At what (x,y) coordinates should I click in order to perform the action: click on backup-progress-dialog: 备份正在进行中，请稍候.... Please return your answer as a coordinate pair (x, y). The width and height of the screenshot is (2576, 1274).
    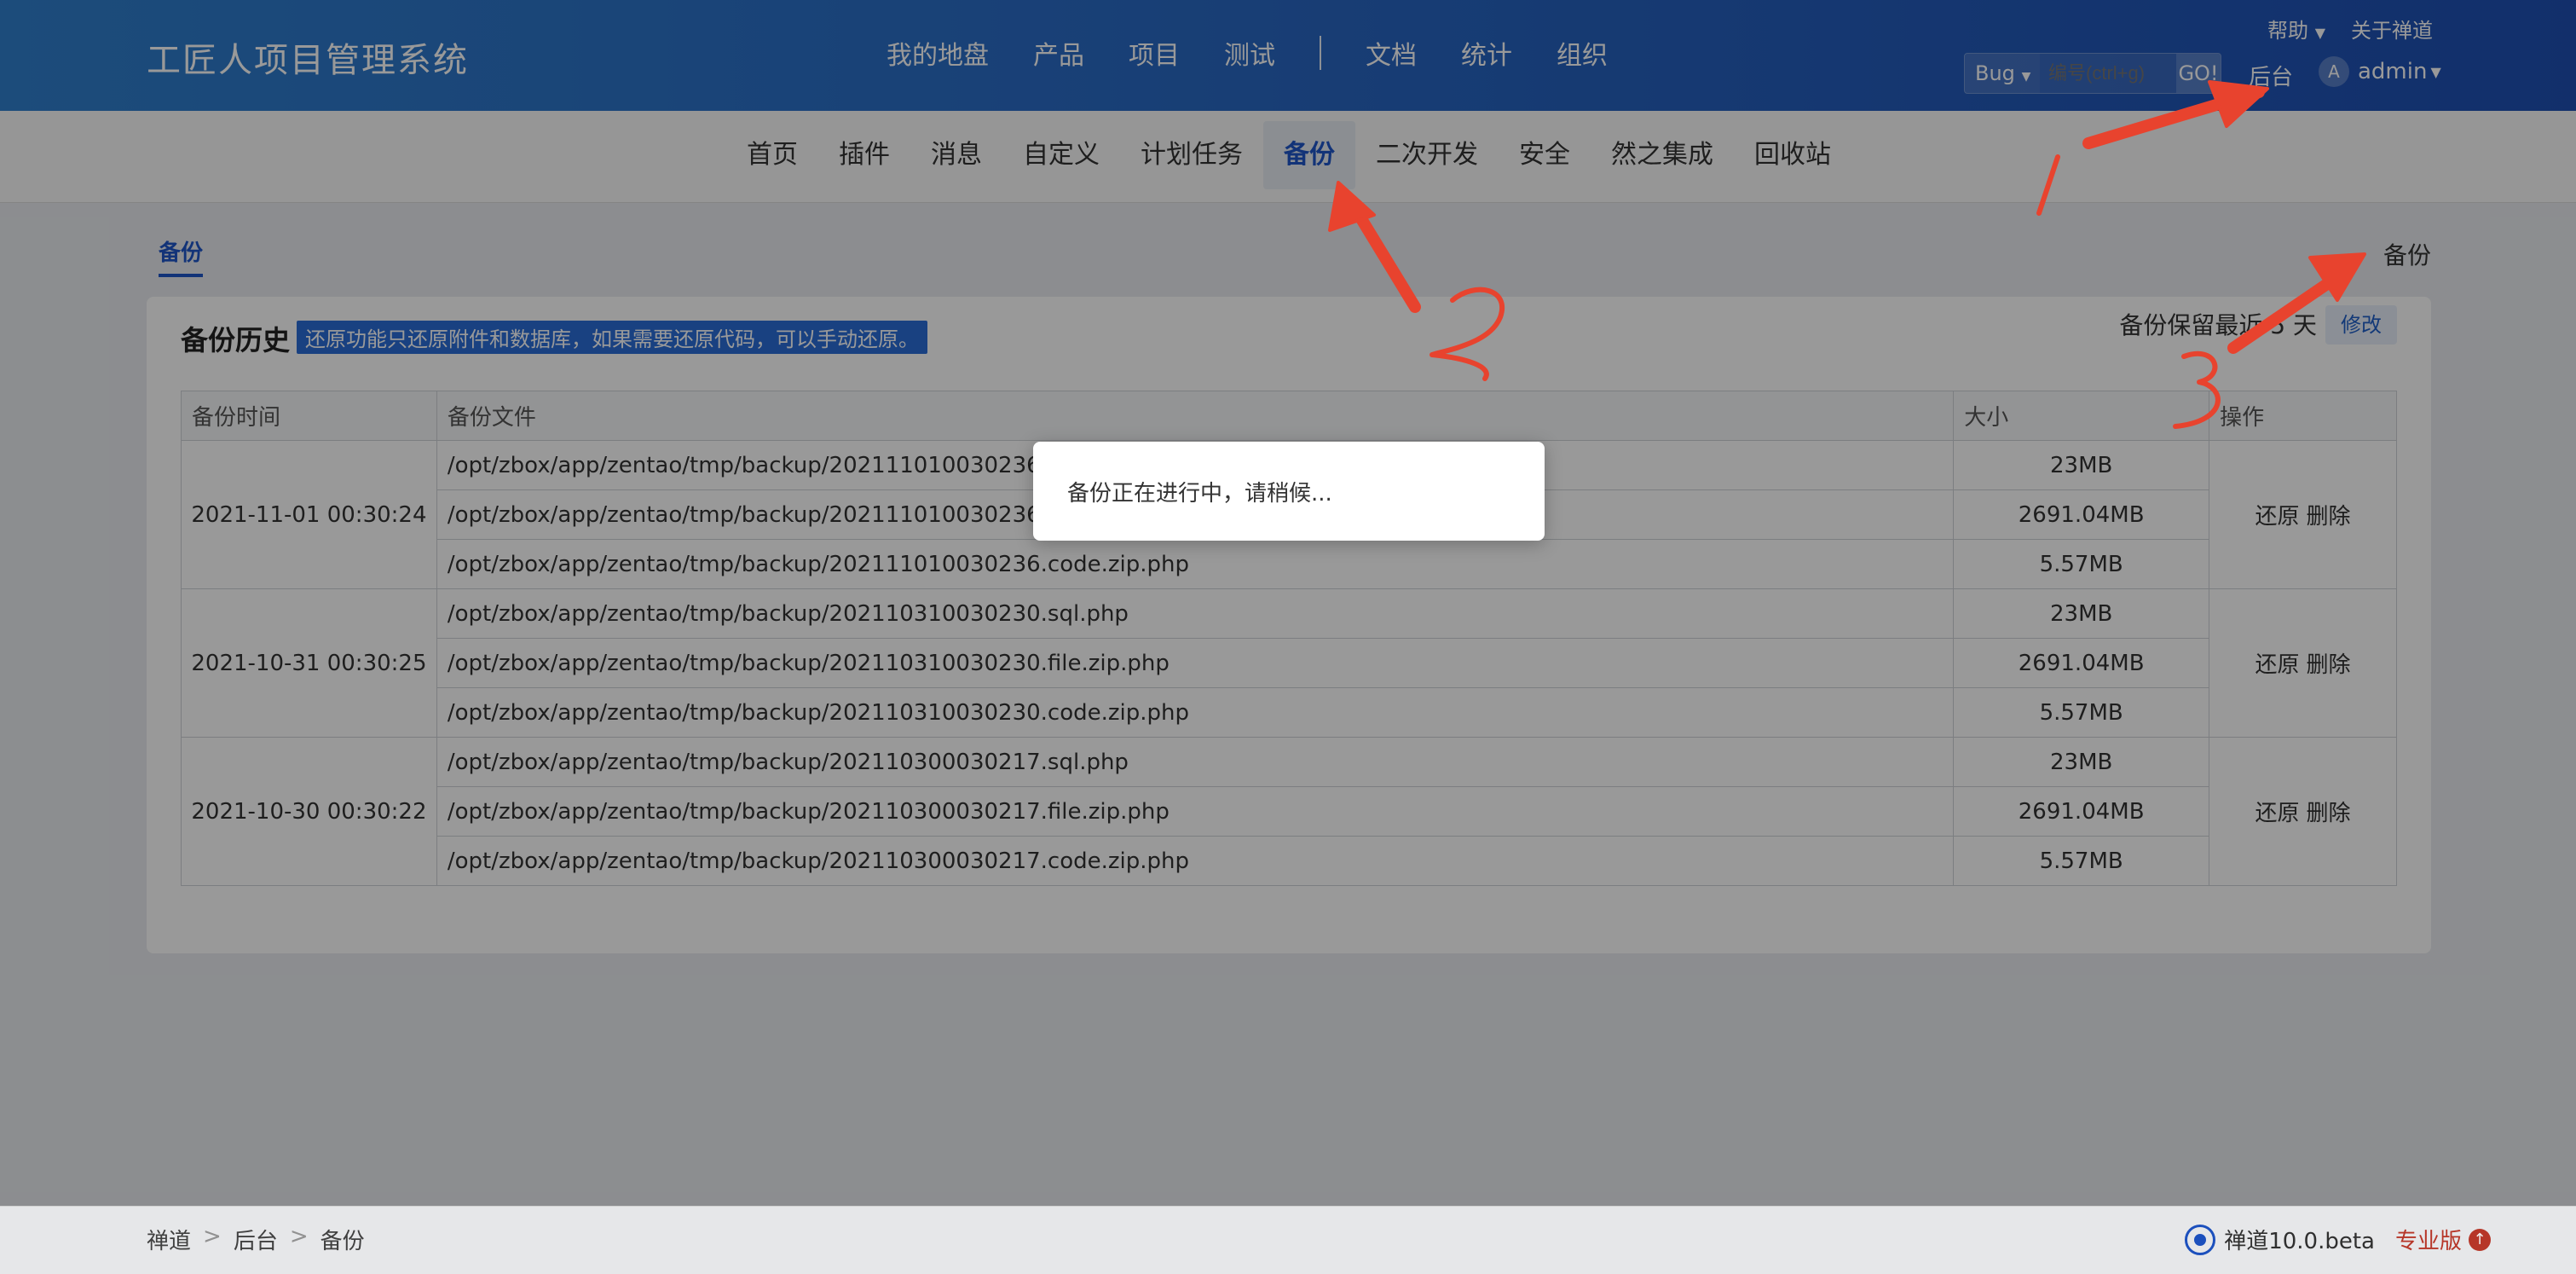
    Looking at the image, I should click on (1289, 491).